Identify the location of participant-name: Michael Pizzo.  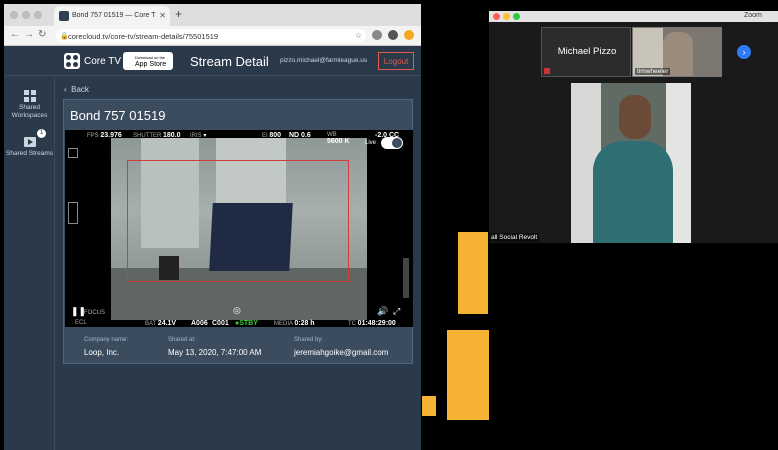
(587, 51).